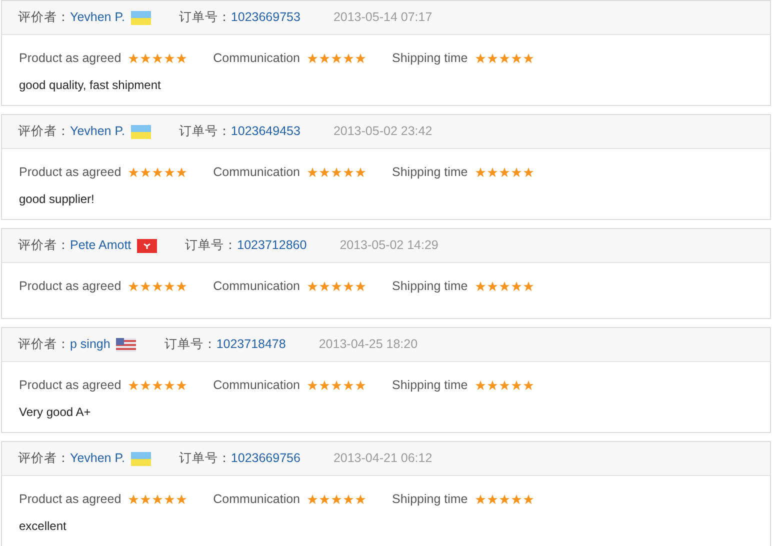 The height and width of the screenshot is (546, 774). Describe the element at coordinates (382, 131) in the screenshot. I see `review-date: 2013-05-02 23:42` at that location.